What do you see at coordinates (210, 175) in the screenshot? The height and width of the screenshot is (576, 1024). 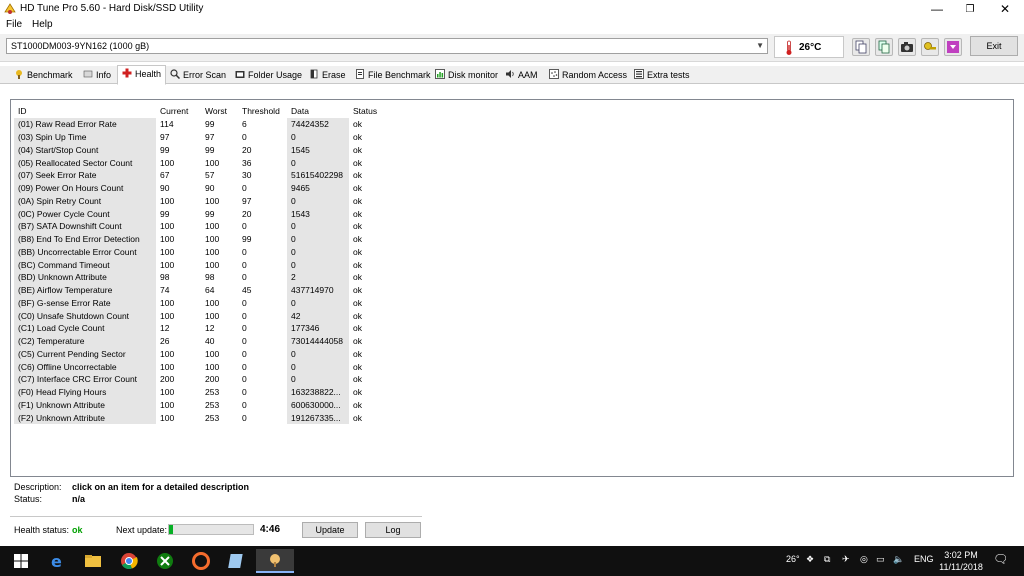 I see `attribute-worst: 57` at bounding box center [210, 175].